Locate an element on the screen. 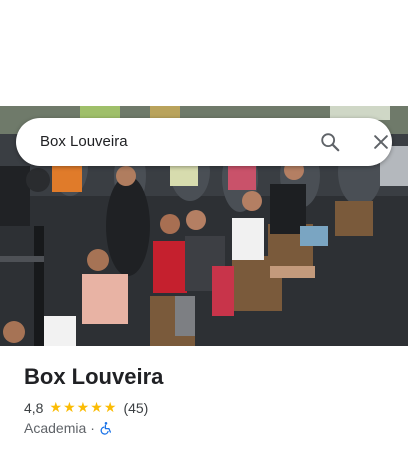 Image resolution: width=408 pixels, height=452 pixels. search-bar: Box Louveira is located at coordinates (204, 142).